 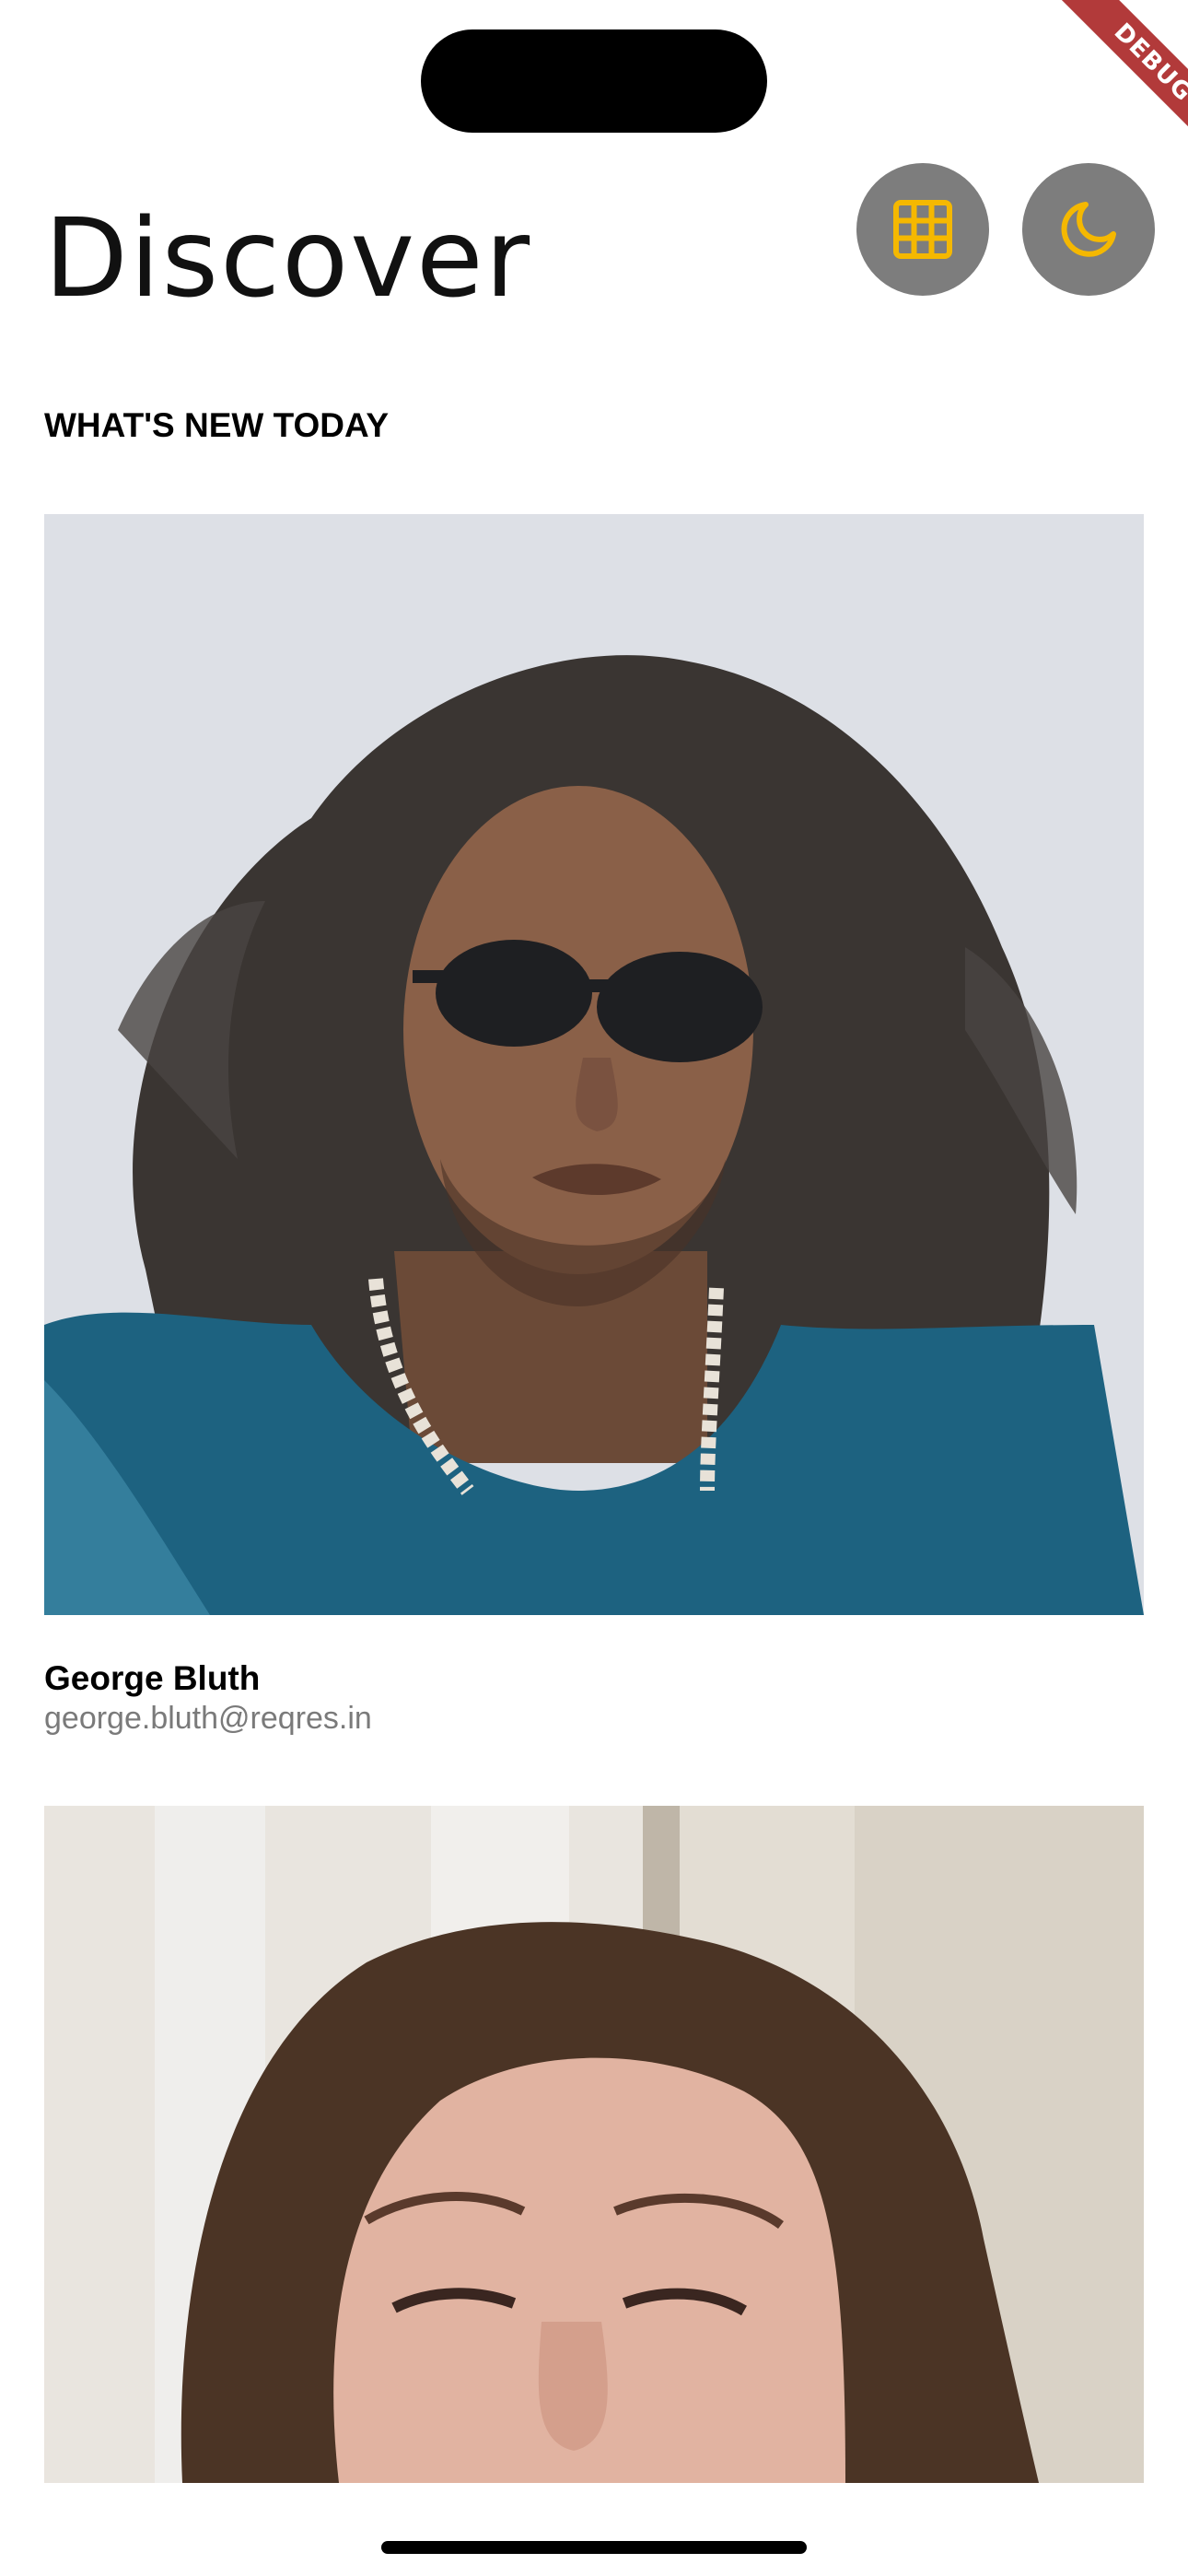 I want to click on debug-banner: DEBUG, so click(x=1100, y=87).